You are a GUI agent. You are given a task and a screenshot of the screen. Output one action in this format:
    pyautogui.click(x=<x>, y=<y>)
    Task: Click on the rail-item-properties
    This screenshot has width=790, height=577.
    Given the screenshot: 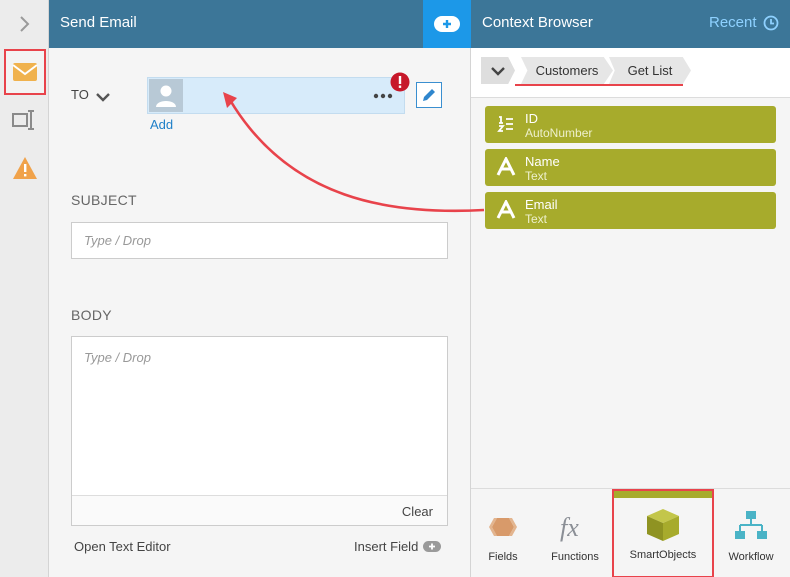 What is the action you would take?
    pyautogui.click(x=24, y=120)
    